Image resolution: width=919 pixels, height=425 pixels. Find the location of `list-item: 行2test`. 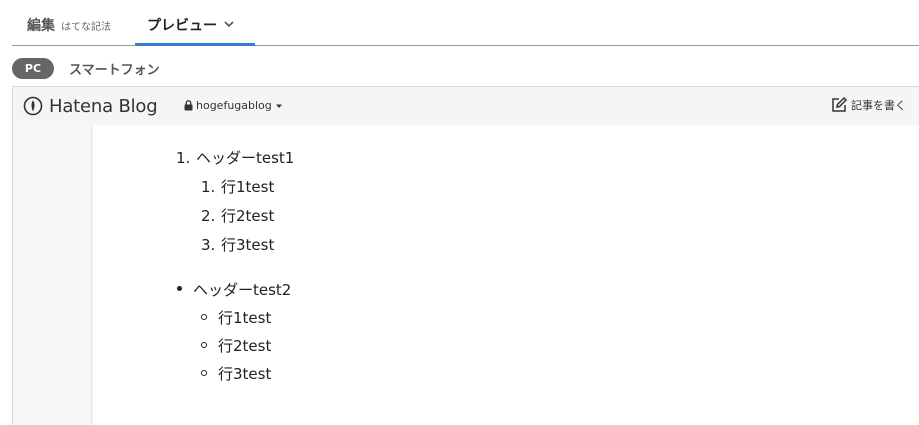

list-item: 行2test is located at coordinates (233, 346).